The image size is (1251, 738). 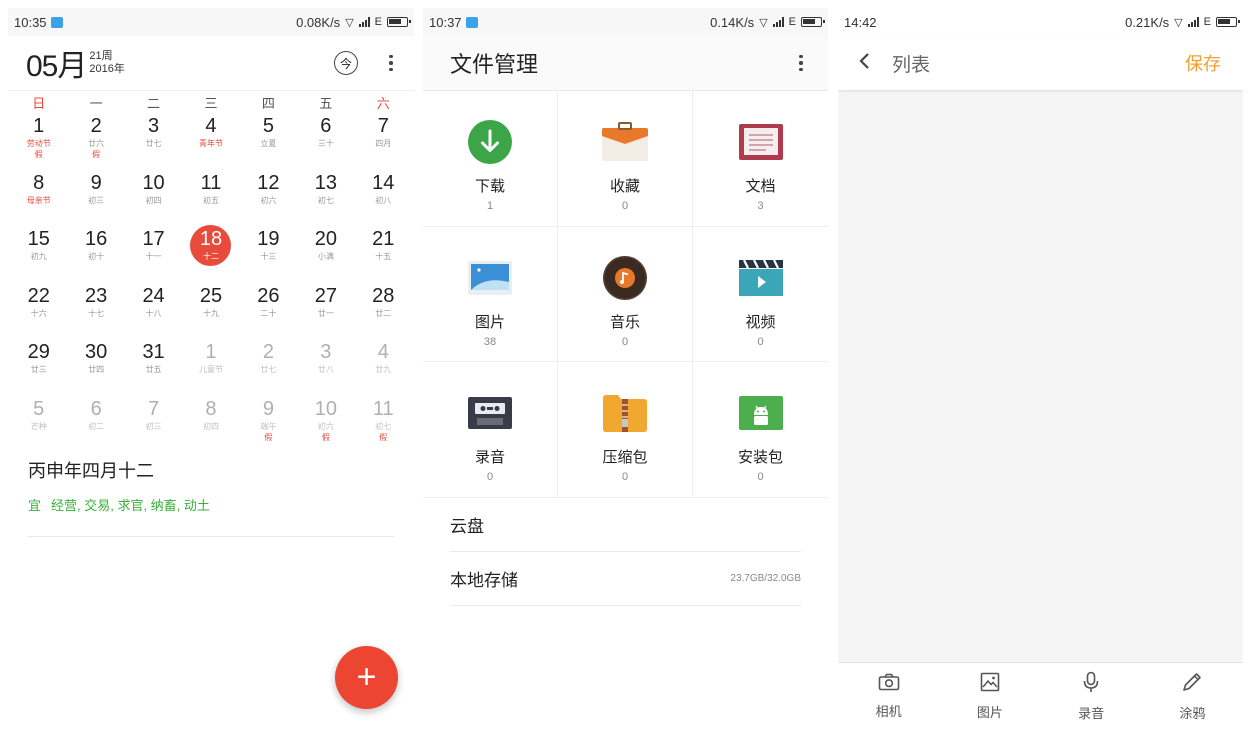 I want to click on auspicious-line: 宜经营, 交易, 求官, 纳畜, 动土, so click(x=211, y=504).